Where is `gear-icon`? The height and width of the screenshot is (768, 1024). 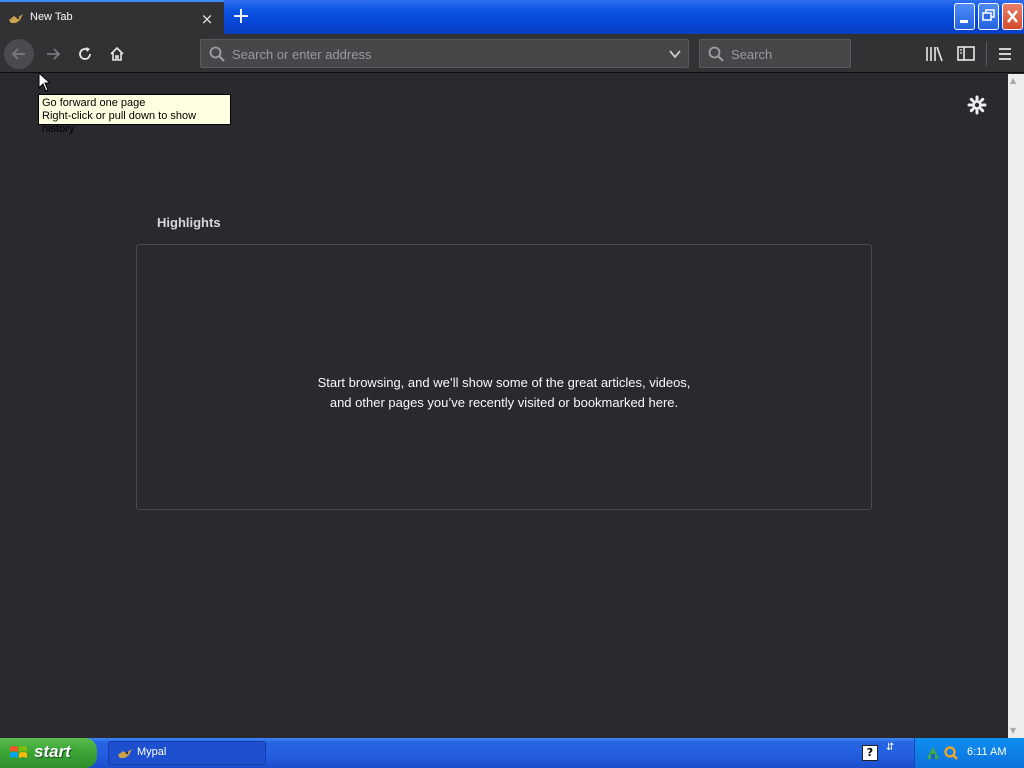
gear-icon is located at coordinates (977, 105).